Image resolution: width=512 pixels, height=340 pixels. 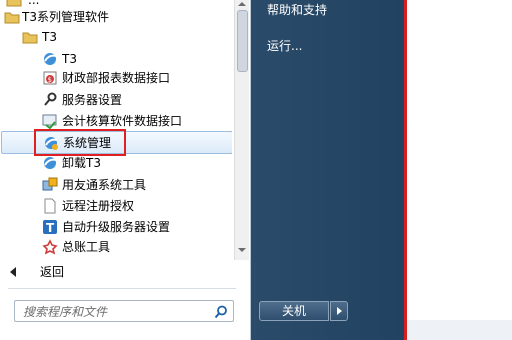 I want to click on chevron-right-icon, so click(x=339, y=311).